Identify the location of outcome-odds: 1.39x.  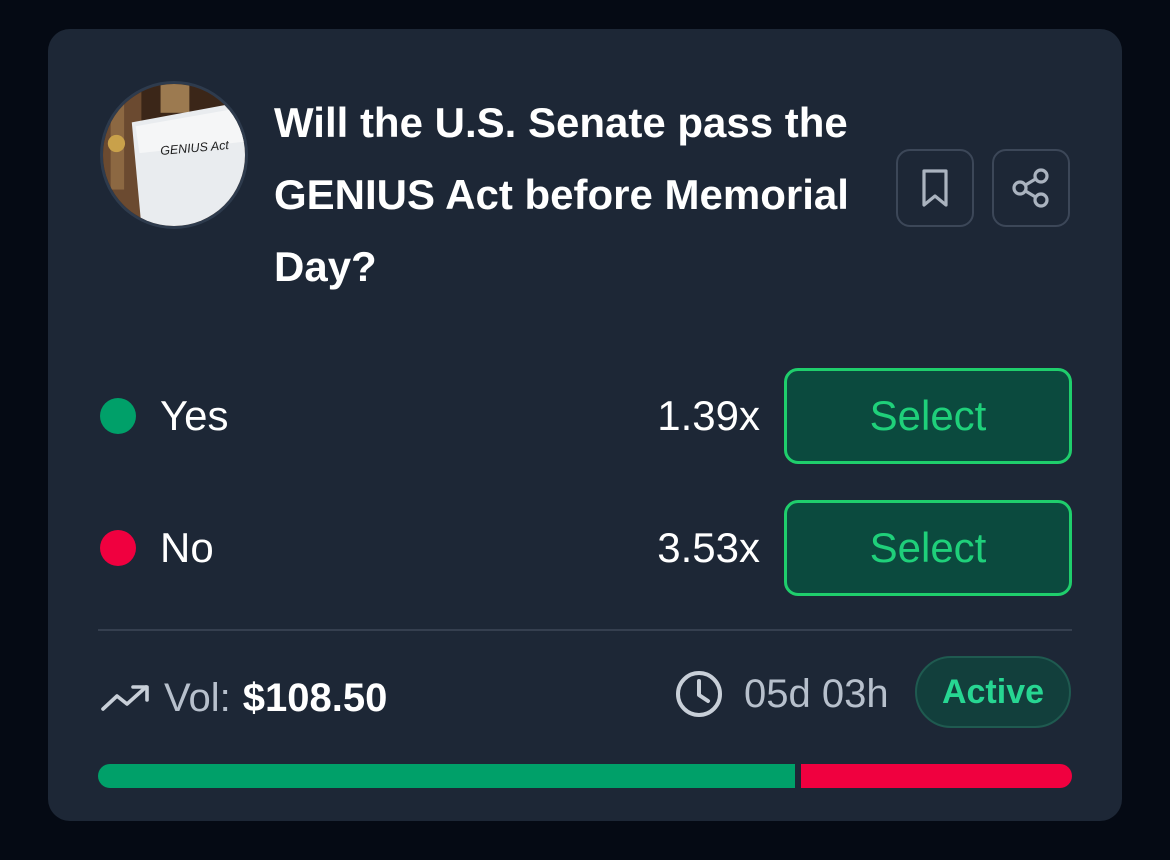
(708, 415).